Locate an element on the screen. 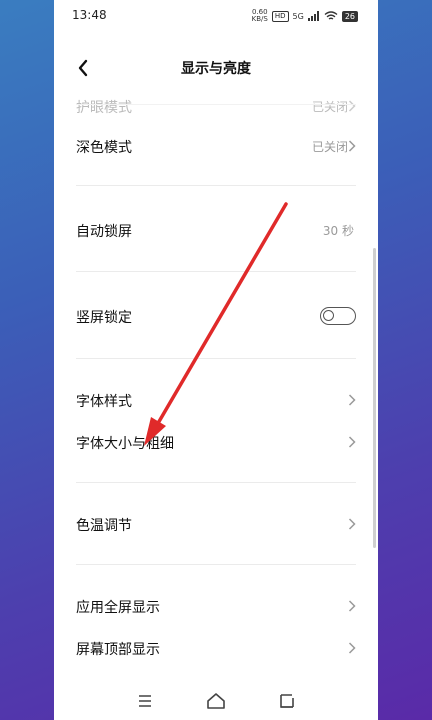  home-icon is located at coordinates (216, 701).